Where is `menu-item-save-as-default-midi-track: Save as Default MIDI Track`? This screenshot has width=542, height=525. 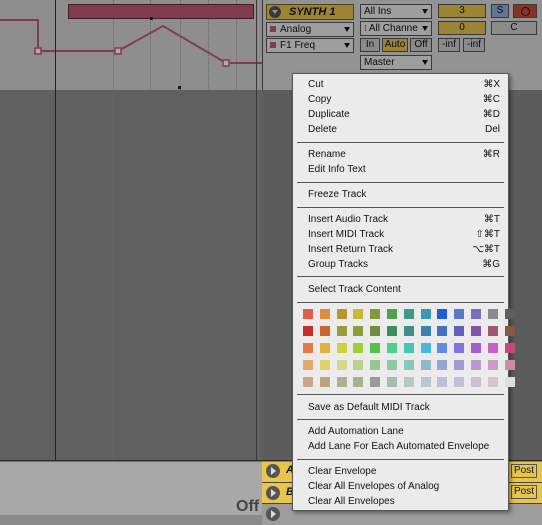
menu-item-save-as-default-midi-track: Save as Default MIDI Track is located at coordinates (369, 407).